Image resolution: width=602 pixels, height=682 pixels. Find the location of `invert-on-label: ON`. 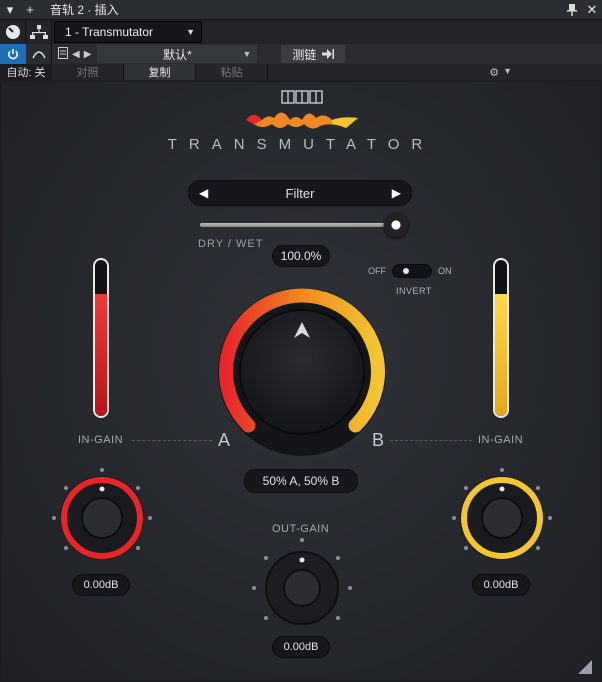

invert-on-label: ON is located at coordinates (445, 271).